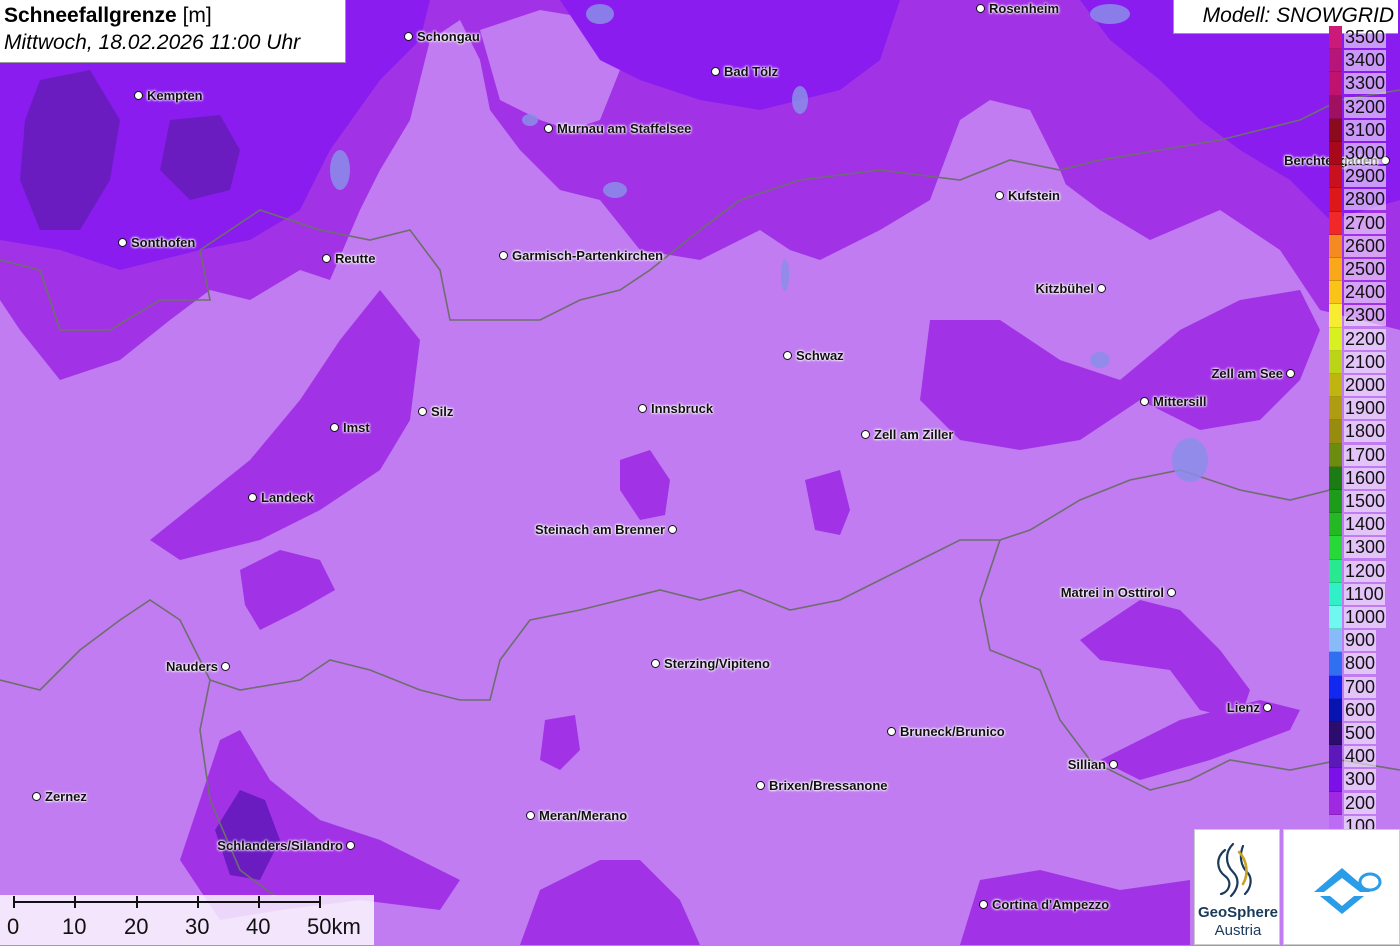  What do you see at coordinates (1365, 177) in the screenshot?
I see `legend-label: 2900` at bounding box center [1365, 177].